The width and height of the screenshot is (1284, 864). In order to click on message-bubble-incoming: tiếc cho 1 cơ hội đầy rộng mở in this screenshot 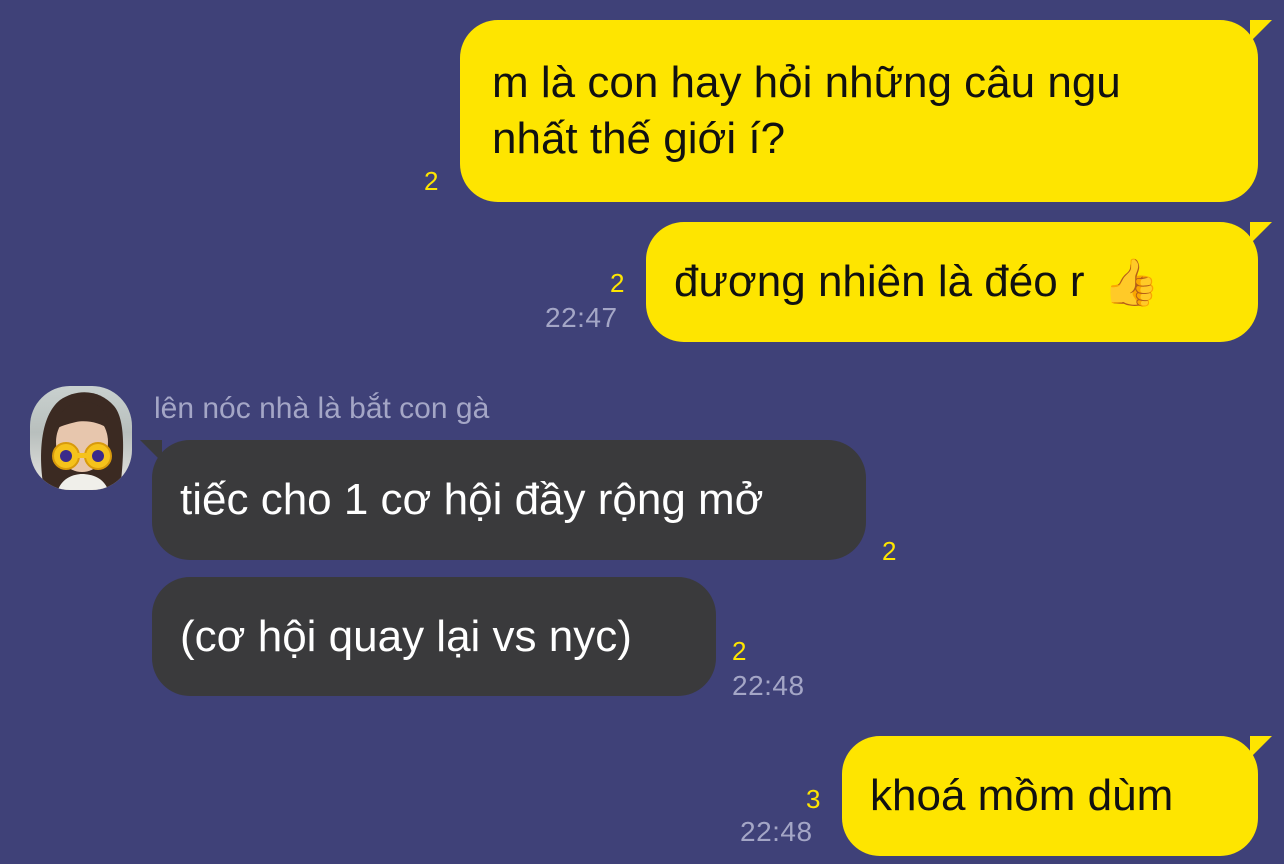, I will do `click(503, 500)`.